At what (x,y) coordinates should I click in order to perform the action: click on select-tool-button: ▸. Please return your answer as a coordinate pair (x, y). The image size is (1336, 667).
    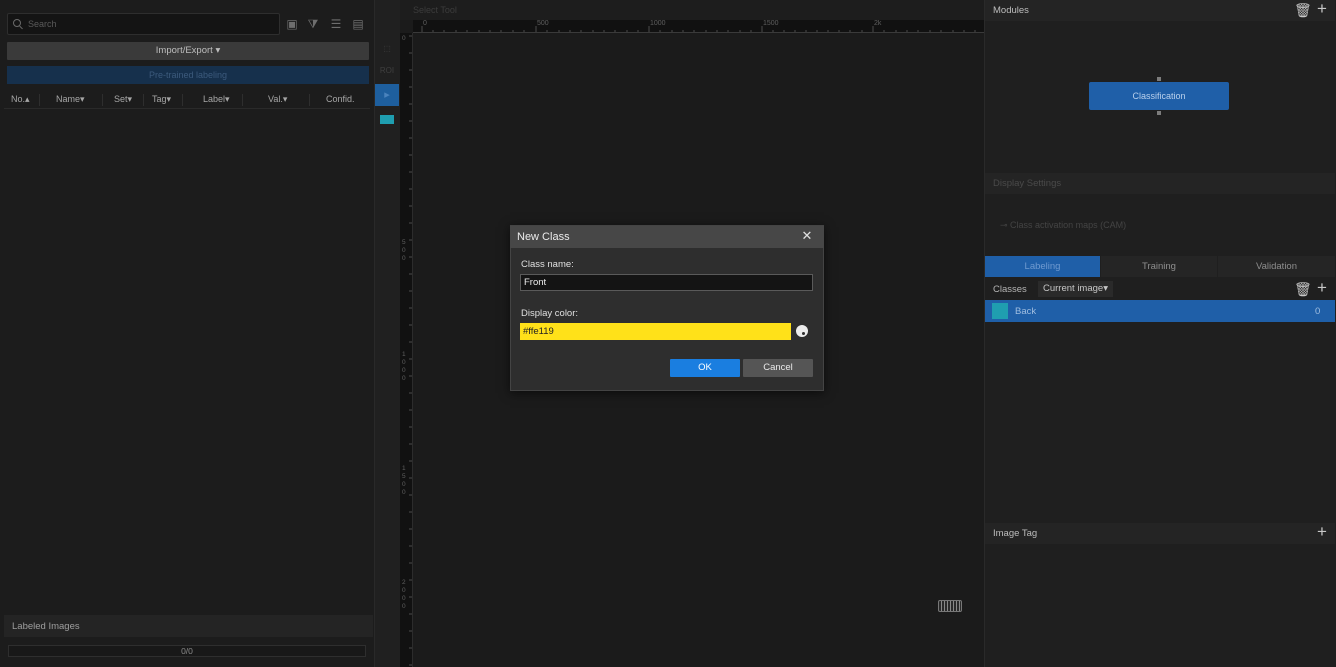
    Looking at the image, I should click on (387, 95).